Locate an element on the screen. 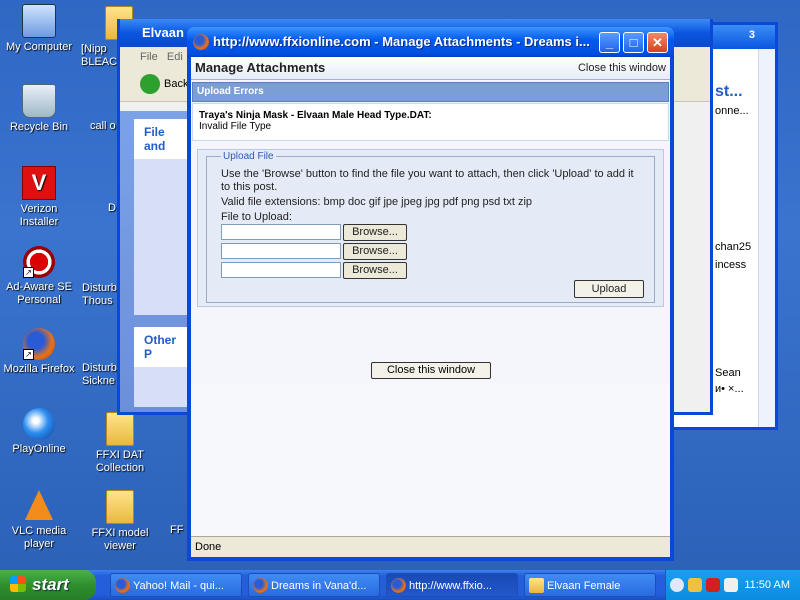 The image size is (800, 600). desktop-icon-recycle-bin: Recycle Bin is located at coordinates (39, 109).